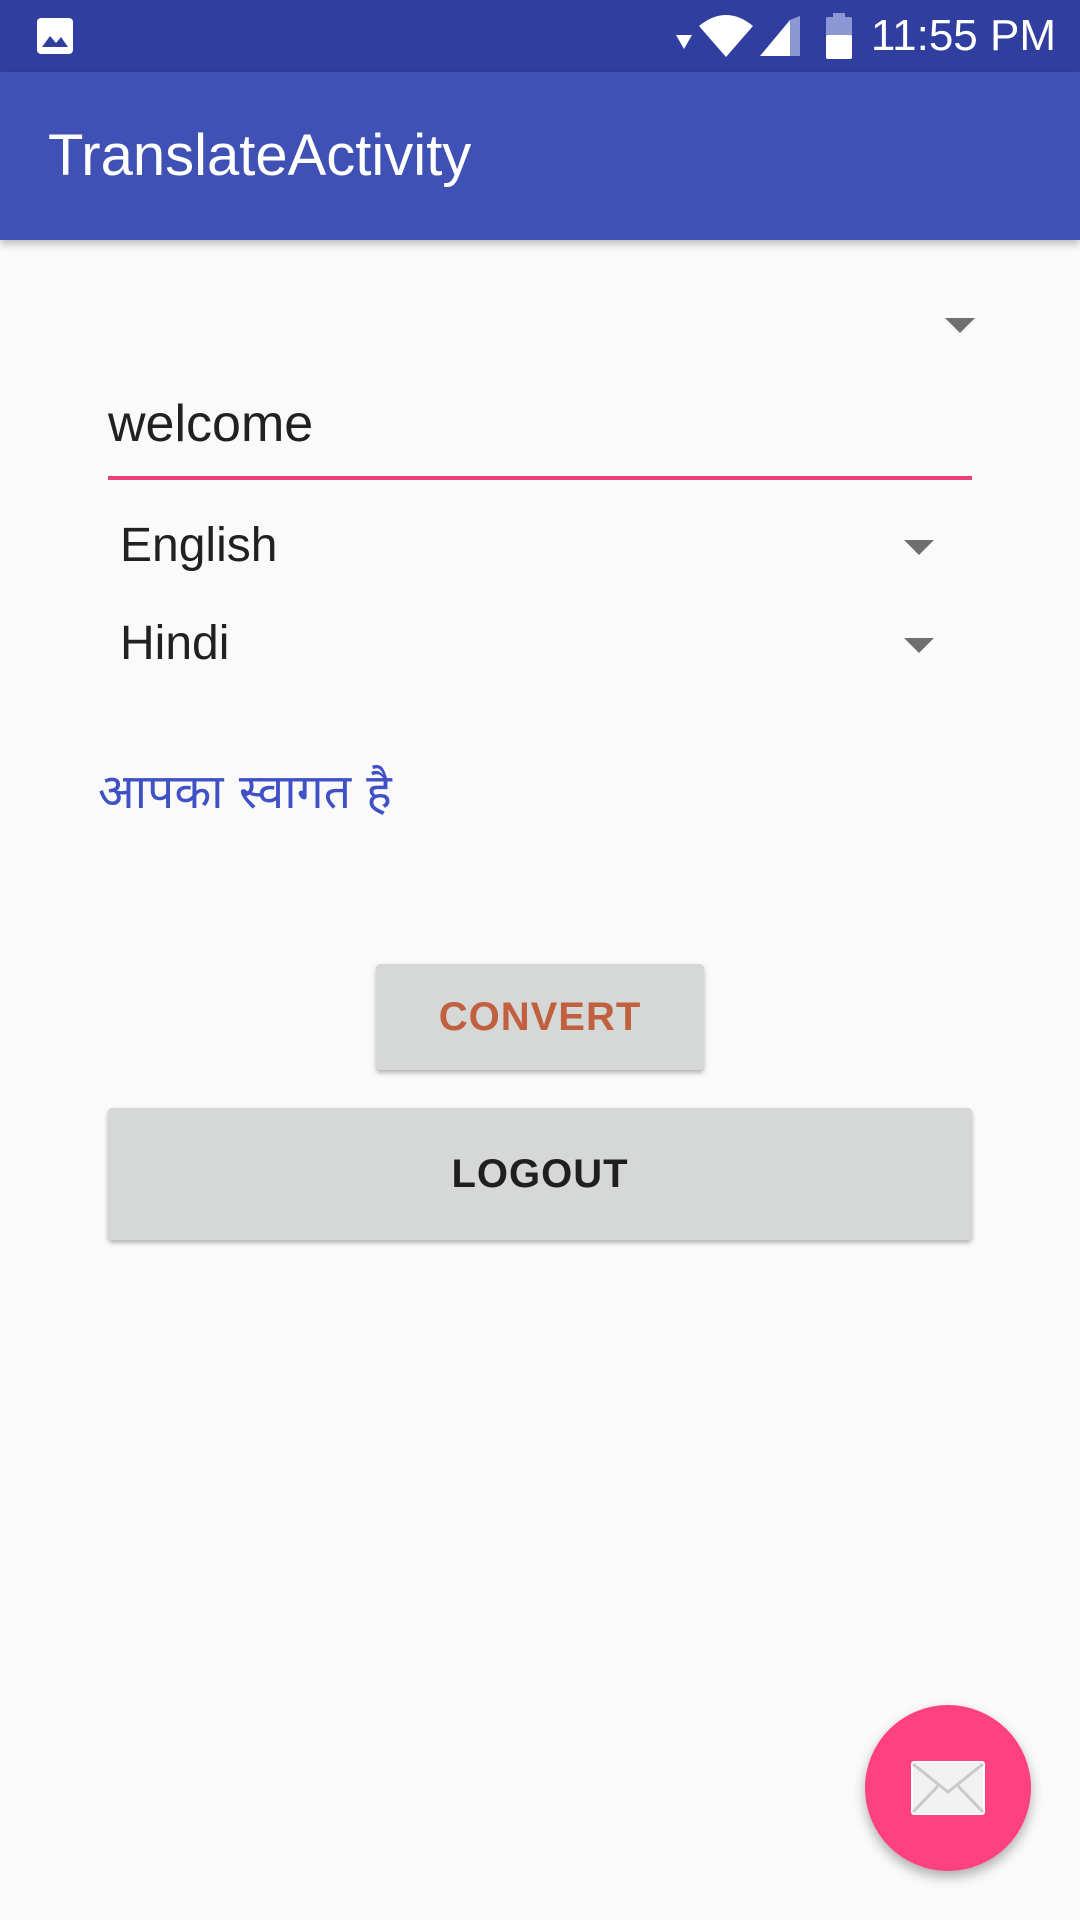  Describe the element at coordinates (544, 325) in the screenshot. I see `empty-spinner` at that location.